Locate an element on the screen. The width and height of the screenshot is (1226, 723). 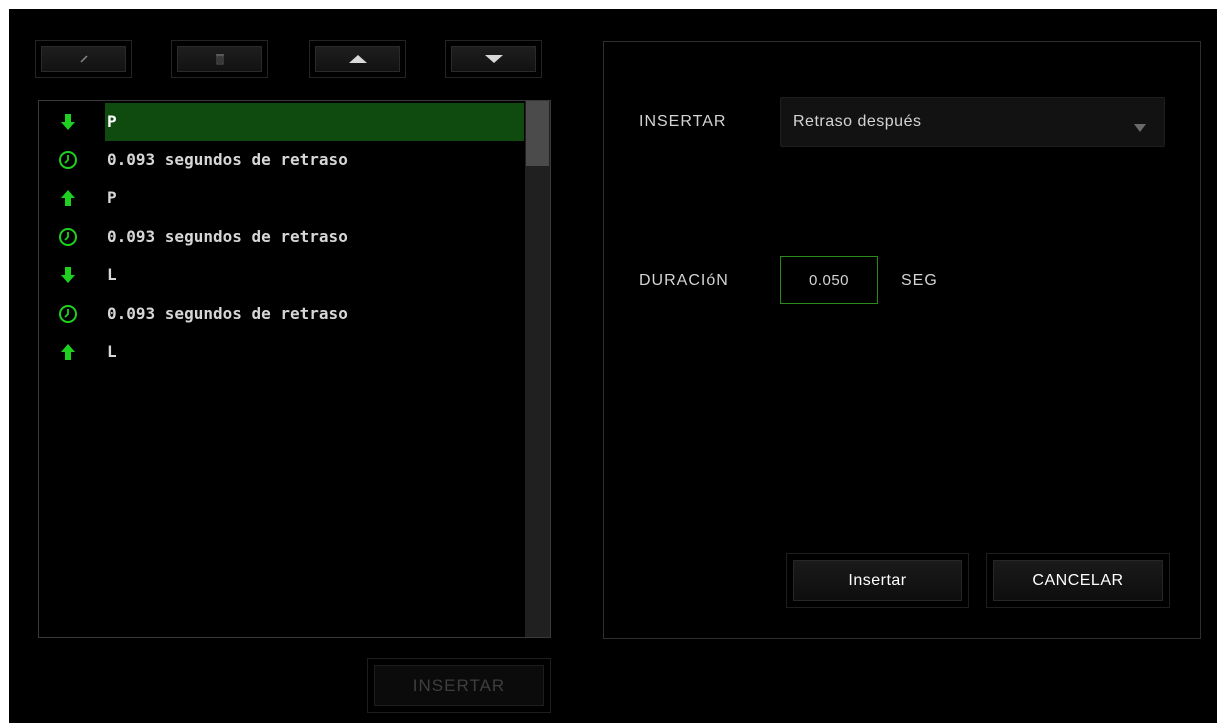
edit-button is located at coordinates (83, 59).